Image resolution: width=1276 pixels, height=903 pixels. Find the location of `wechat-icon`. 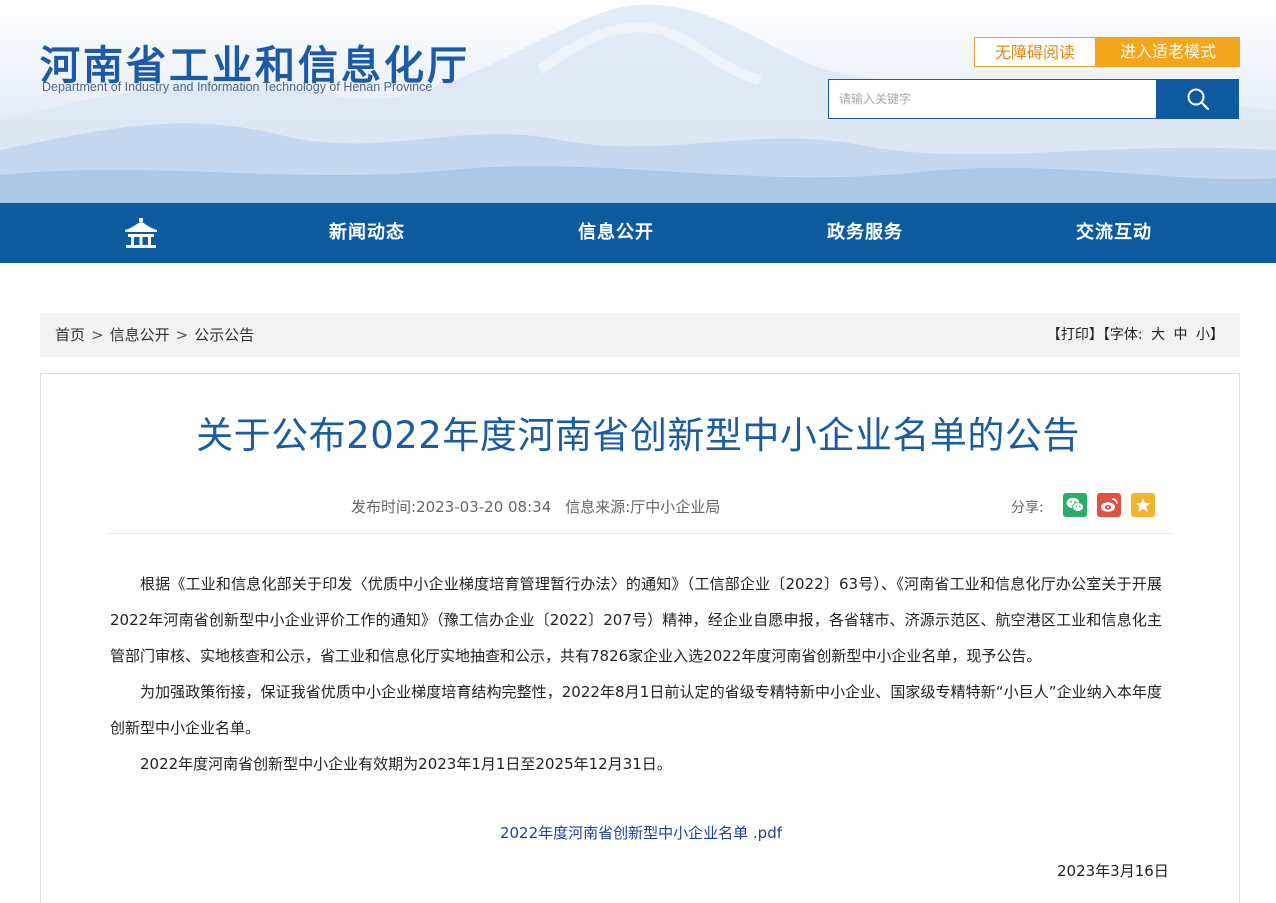

wechat-icon is located at coordinates (1075, 504).